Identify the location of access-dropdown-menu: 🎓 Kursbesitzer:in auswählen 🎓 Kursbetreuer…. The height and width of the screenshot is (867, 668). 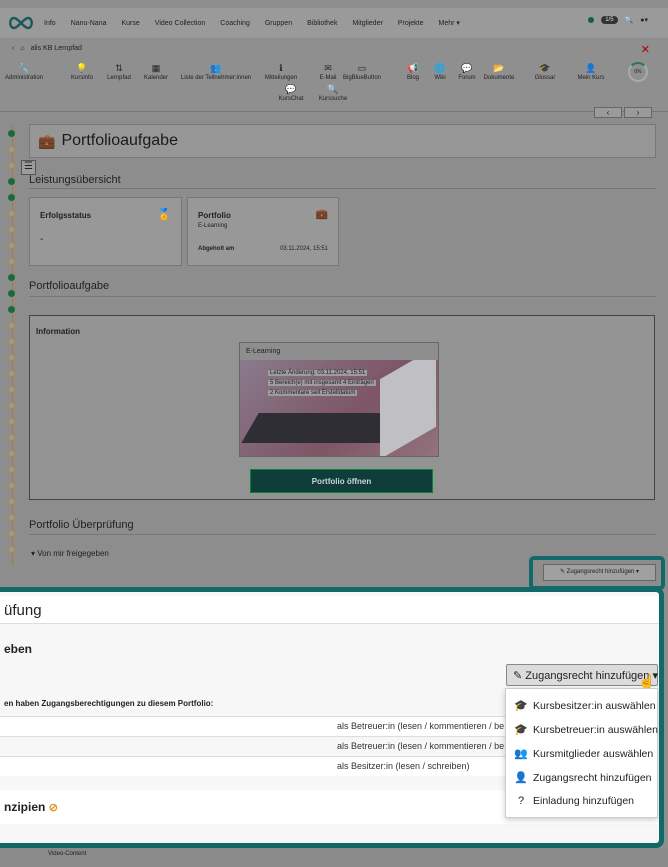
(581, 753).